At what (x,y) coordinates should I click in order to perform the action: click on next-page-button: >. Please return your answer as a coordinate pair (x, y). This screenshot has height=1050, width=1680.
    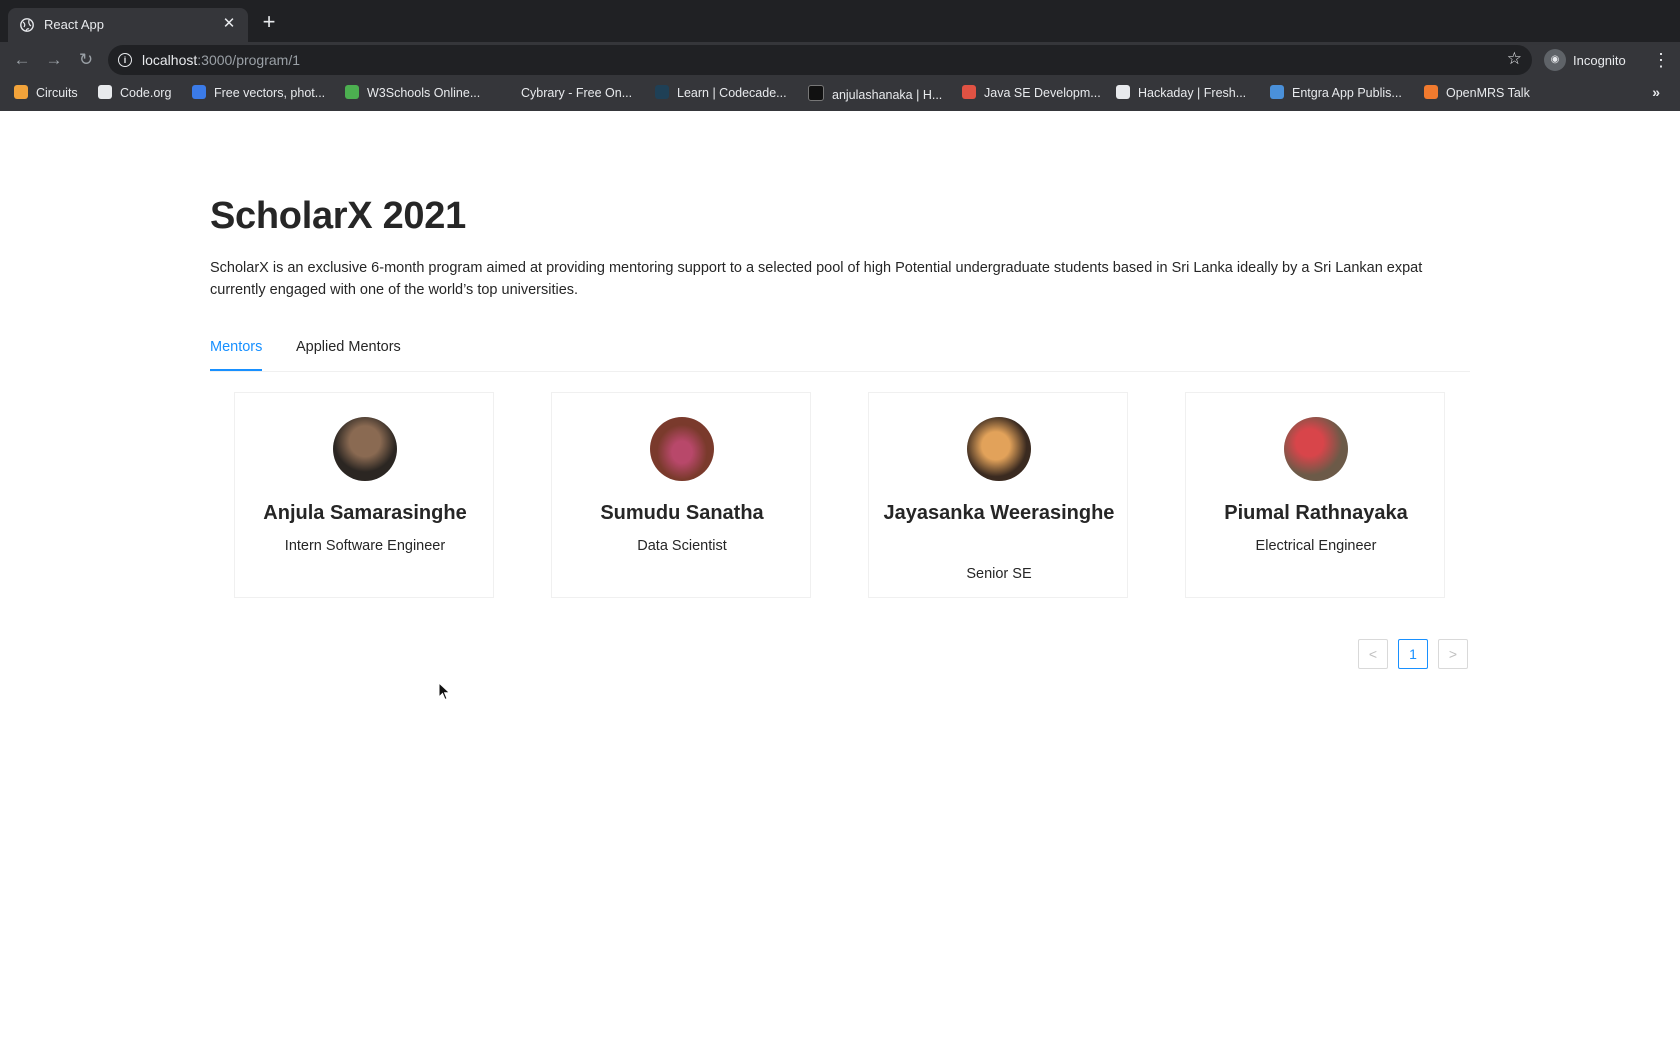
    Looking at the image, I should click on (1453, 654).